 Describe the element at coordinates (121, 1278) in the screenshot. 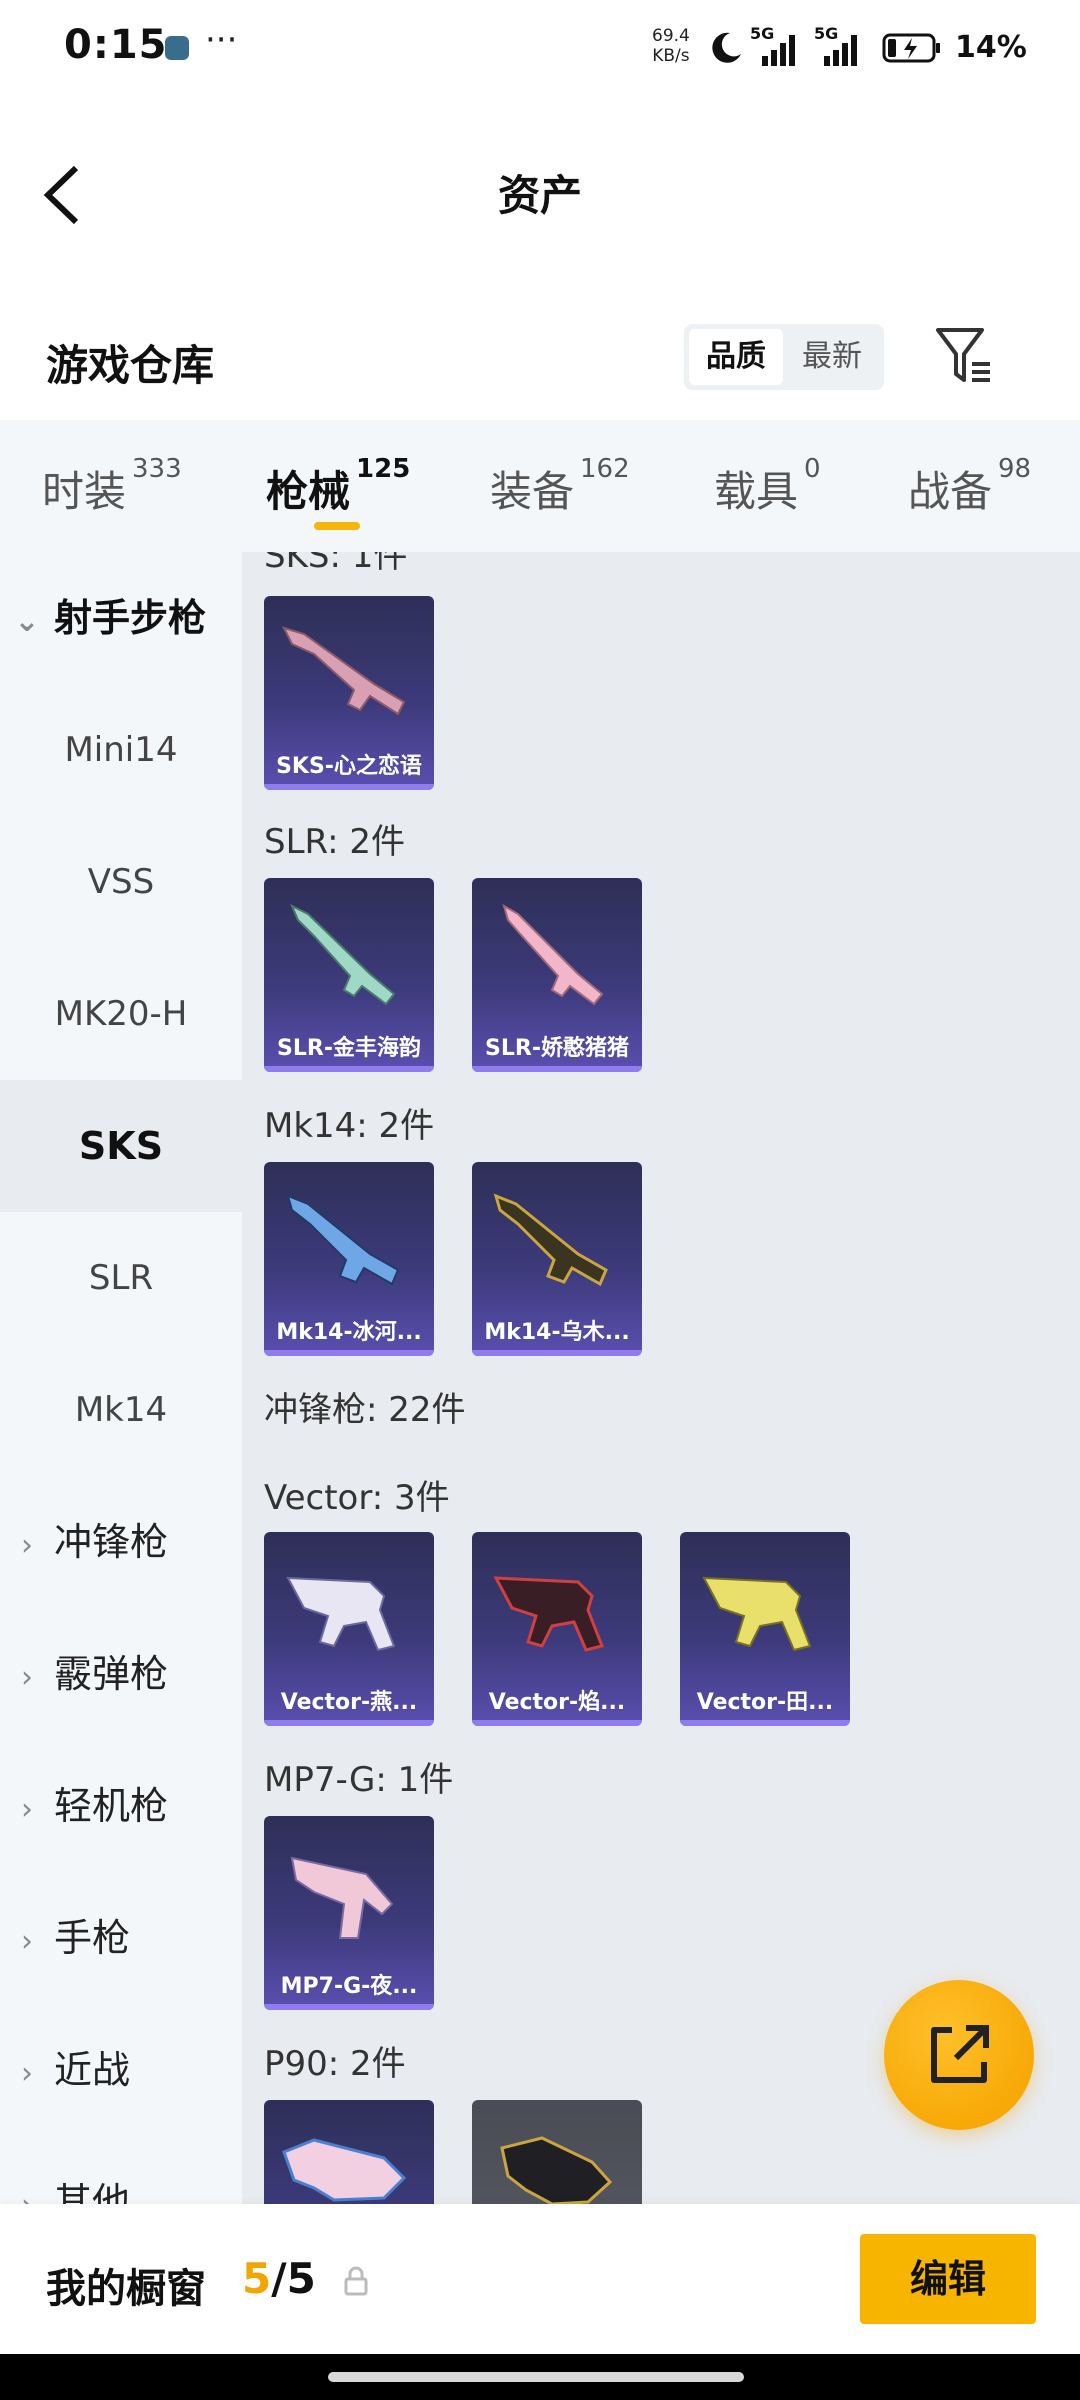

I see `sidebar-item-slr: SLR` at that location.